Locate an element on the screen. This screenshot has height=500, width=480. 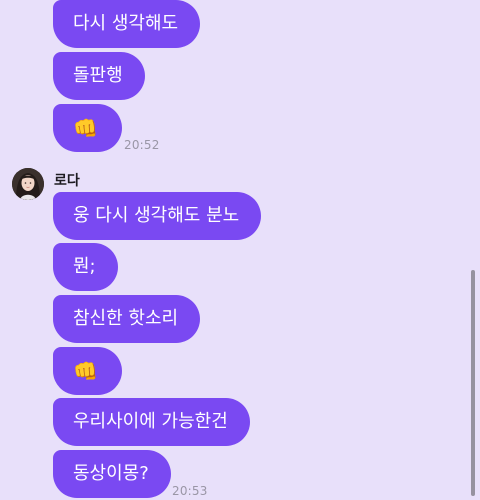
message-bubble: 동상이몽? is located at coordinates (112, 474).